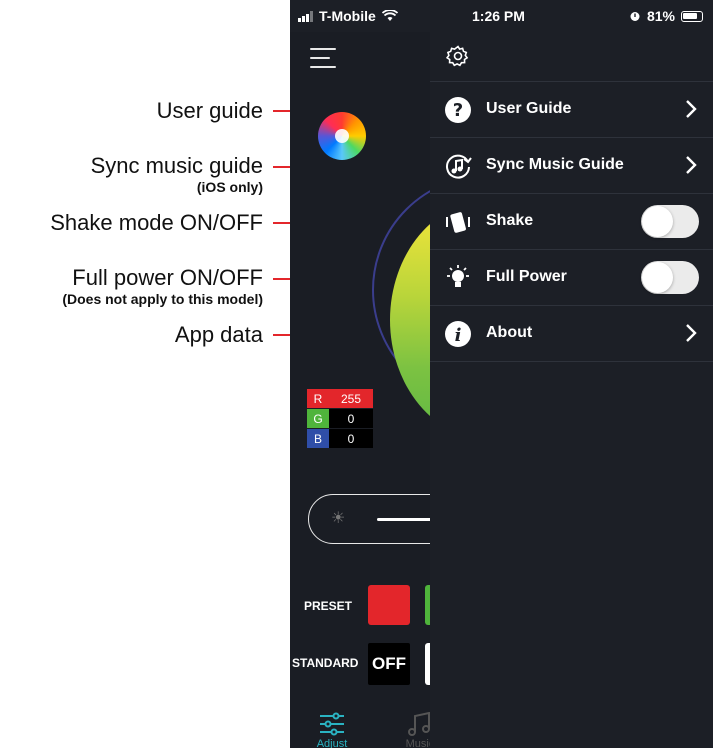 The width and height of the screenshot is (713, 748). I want to click on question-circle-icon: ?, so click(458, 110).